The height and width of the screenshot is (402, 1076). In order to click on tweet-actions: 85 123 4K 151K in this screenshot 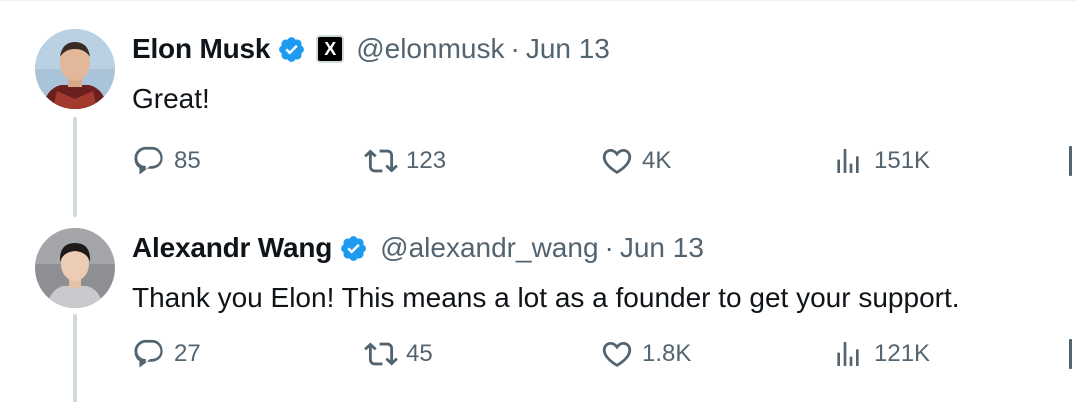, I will do `click(604, 161)`.